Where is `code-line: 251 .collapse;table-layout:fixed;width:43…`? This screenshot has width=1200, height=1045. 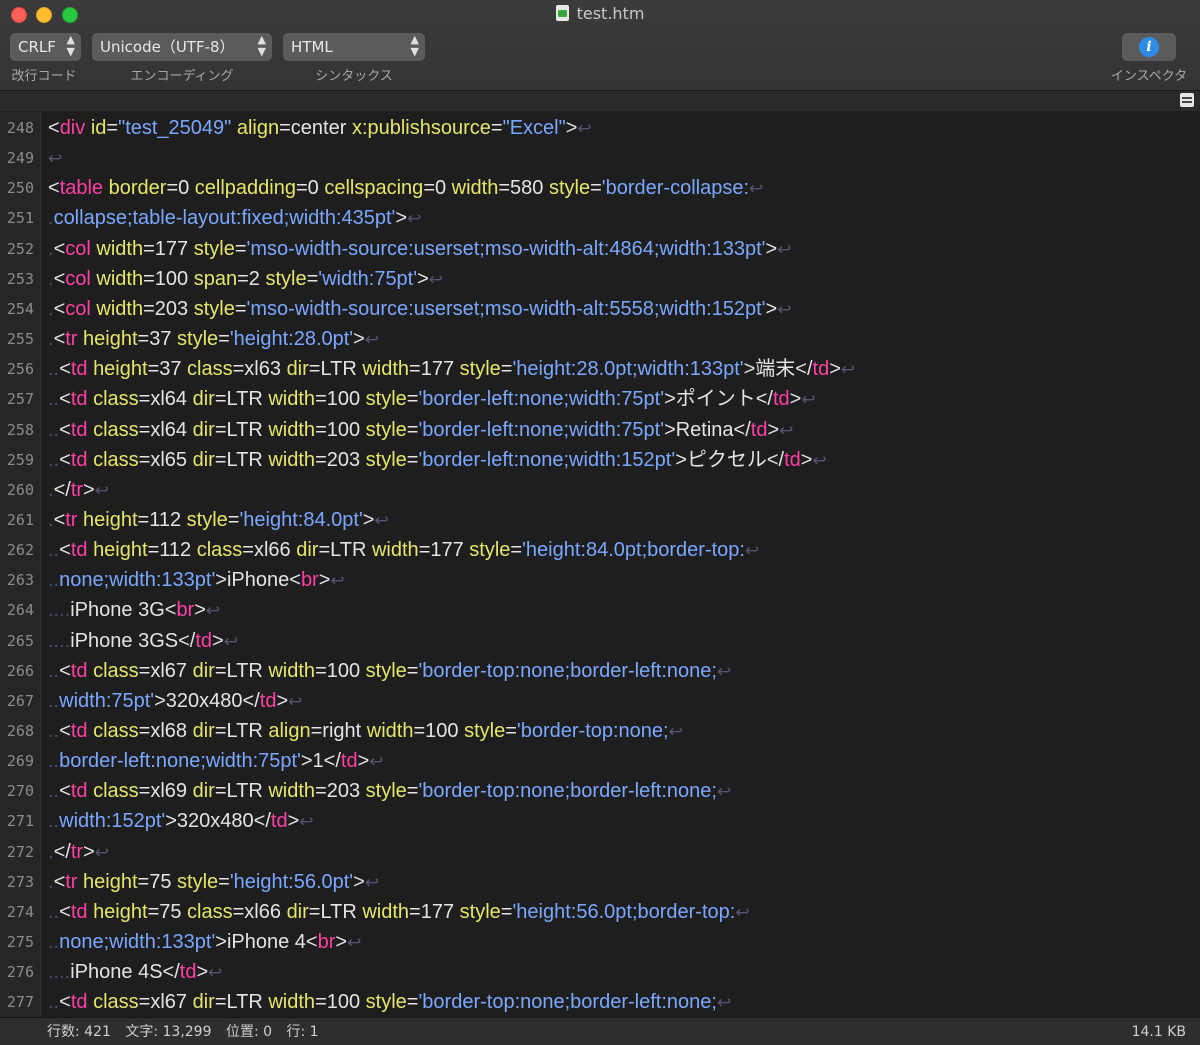 code-line: 251 .collapse;table-layout:fixed;width:43… is located at coordinates (600, 218).